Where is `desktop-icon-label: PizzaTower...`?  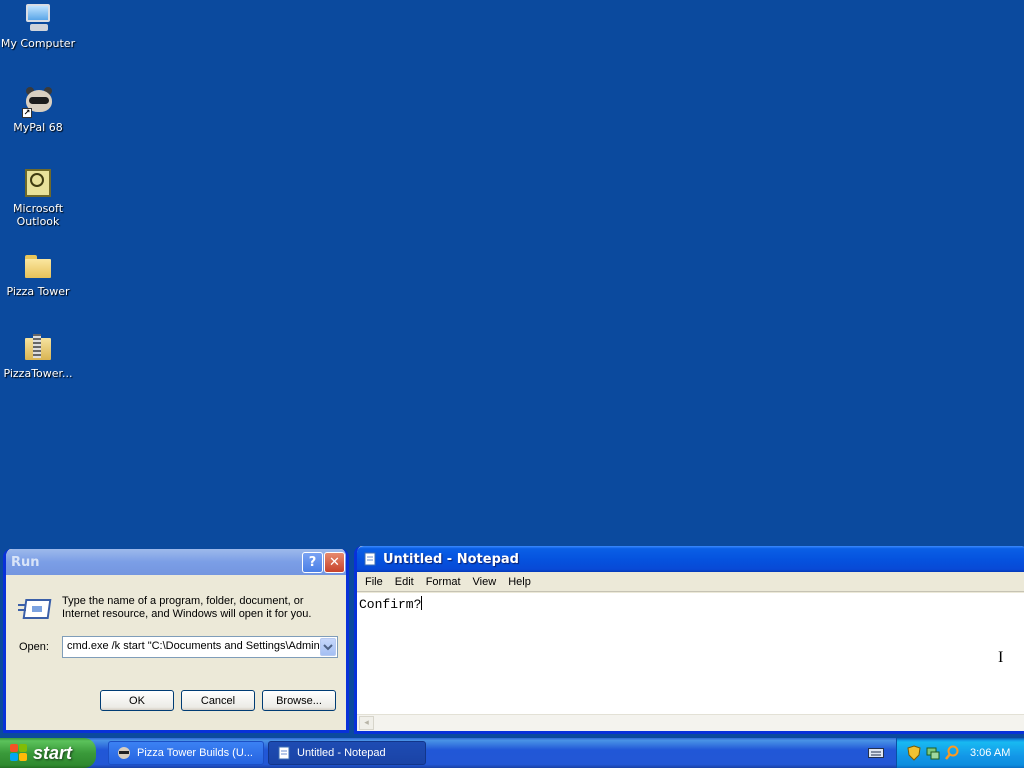
desktop-icon-label: PizzaTower... is located at coordinates (38, 373).